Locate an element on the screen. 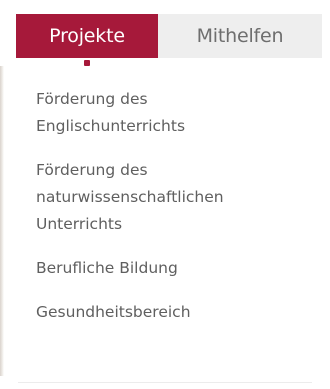 The width and height of the screenshot is (330, 389). tab-projekte: Projekte is located at coordinates (87, 40).